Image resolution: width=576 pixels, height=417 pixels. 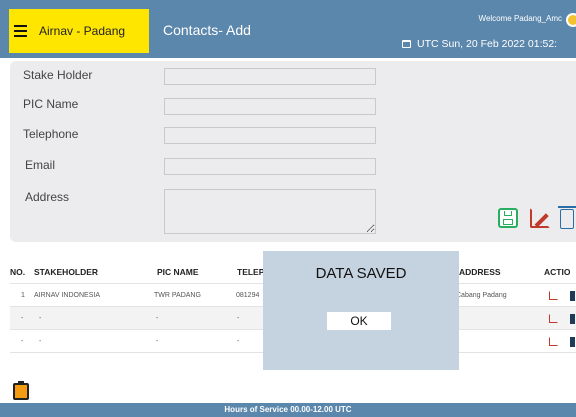 I want to click on delete-icon, so click(x=567, y=217).